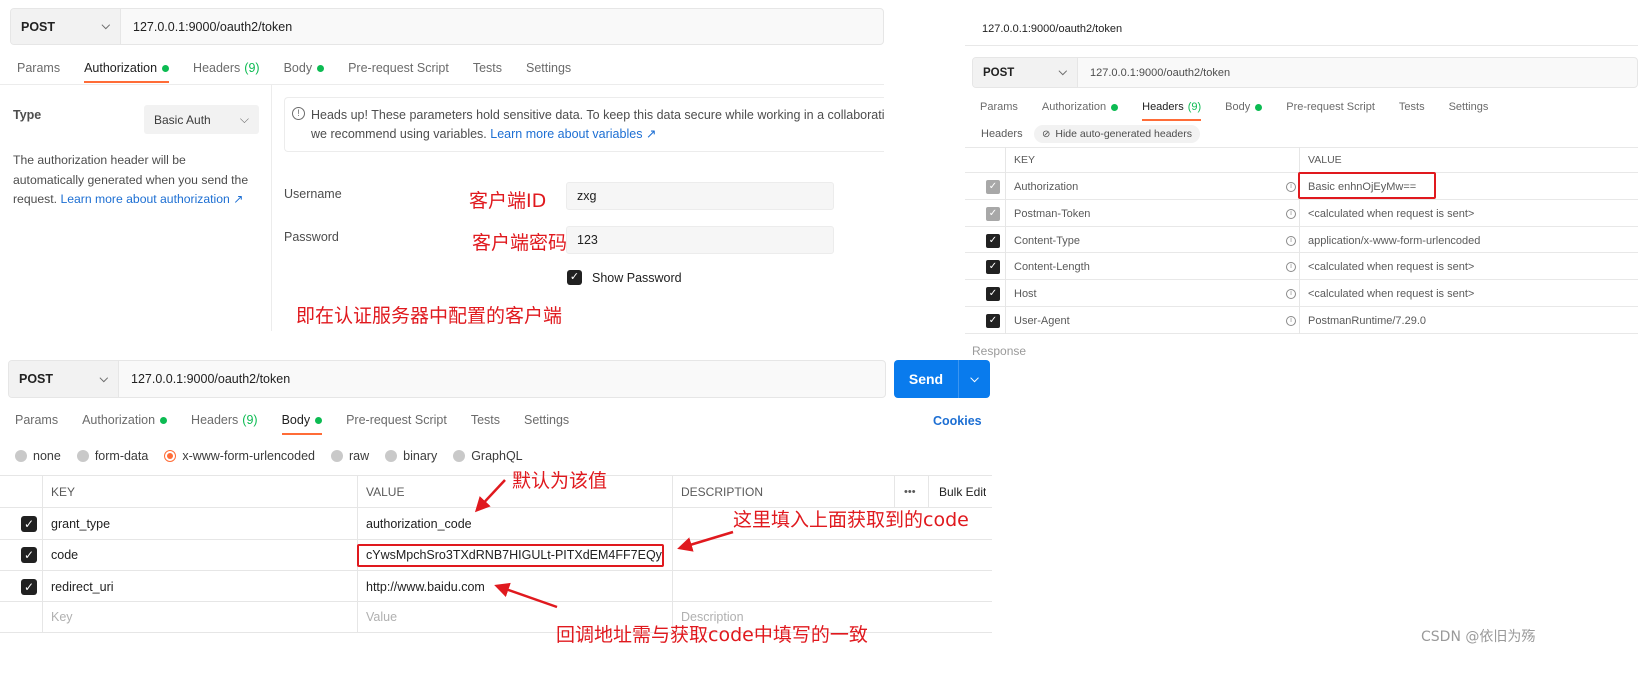 The height and width of the screenshot is (682, 1638). What do you see at coordinates (526, 595) in the screenshot?
I see `arrow-redirect` at bounding box center [526, 595].